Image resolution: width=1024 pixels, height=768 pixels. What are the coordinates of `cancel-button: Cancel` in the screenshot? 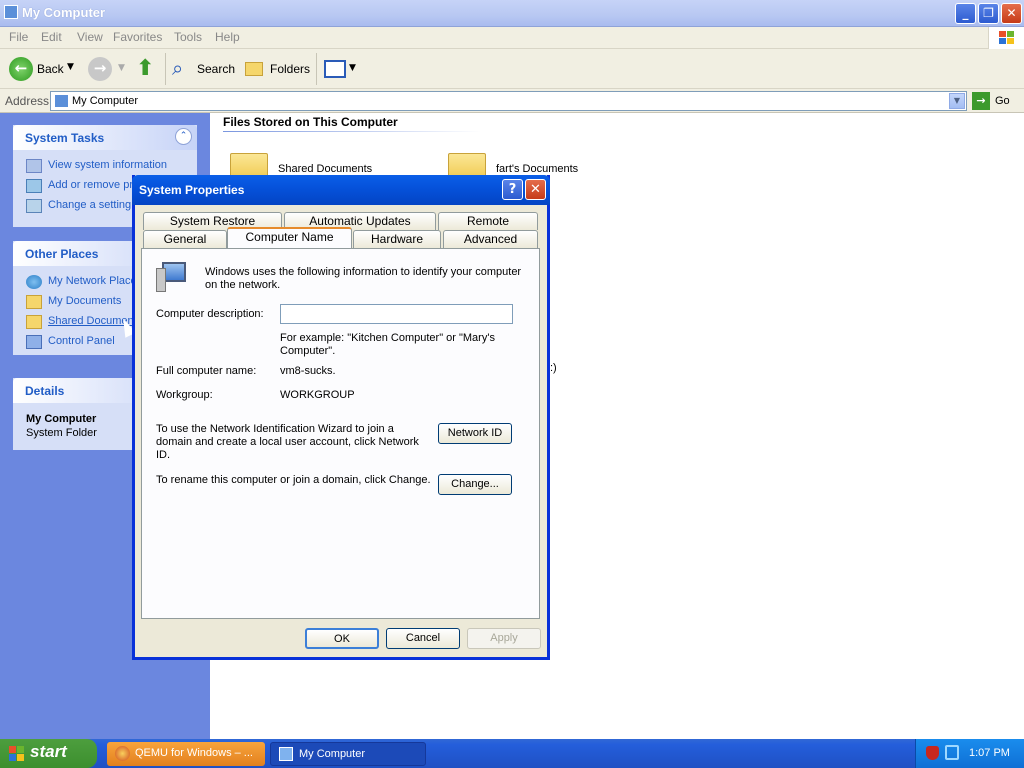 It's located at (423, 638).